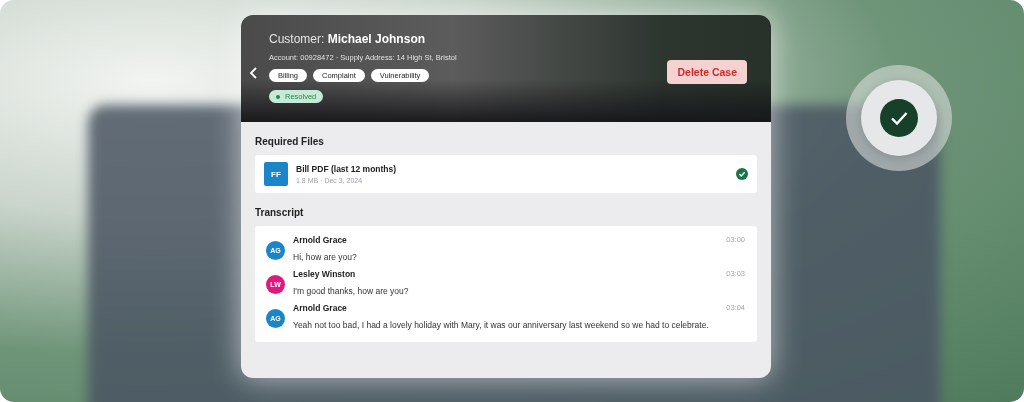  I want to click on back-chevron-icon, so click(254, 73).